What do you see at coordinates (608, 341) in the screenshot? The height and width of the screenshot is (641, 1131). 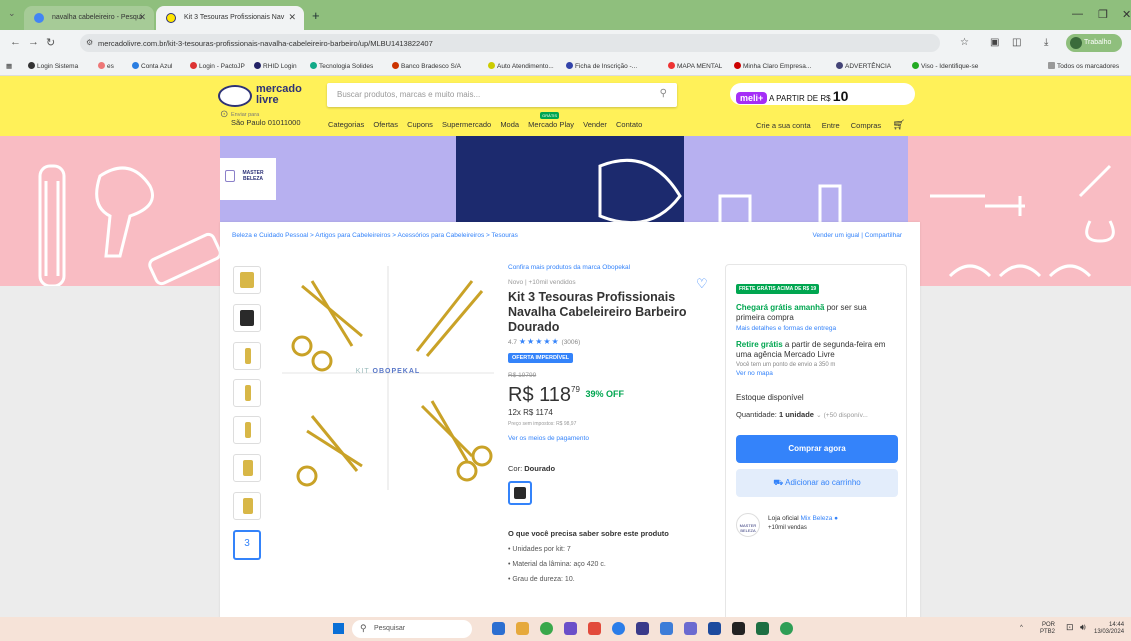 I see `rating: 4.7 ★★★★★ (3006)` at bounding box center [608, 341].